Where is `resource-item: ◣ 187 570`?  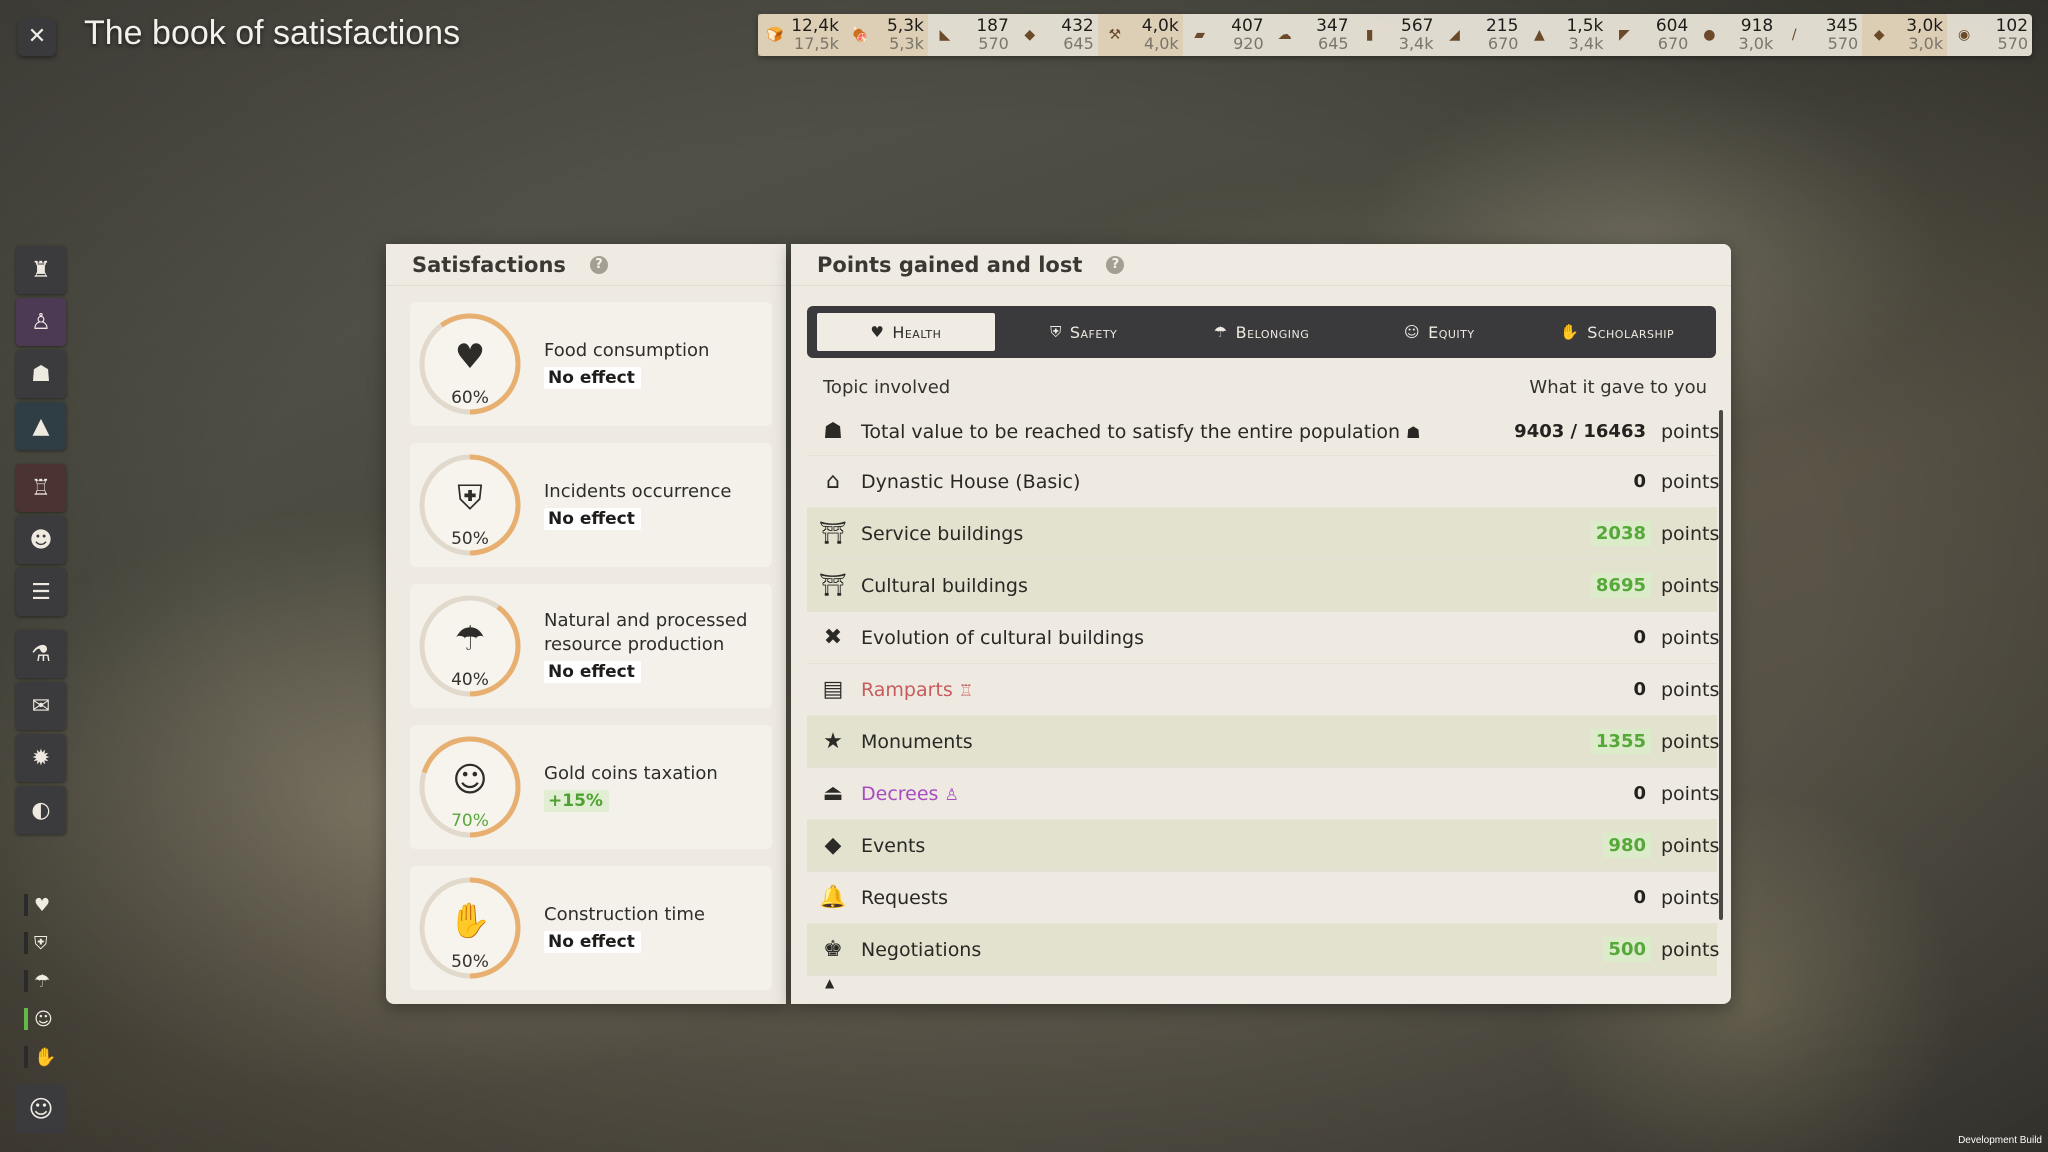 resource-item: ◣ 187 570 is located at coordinates (970, 35).